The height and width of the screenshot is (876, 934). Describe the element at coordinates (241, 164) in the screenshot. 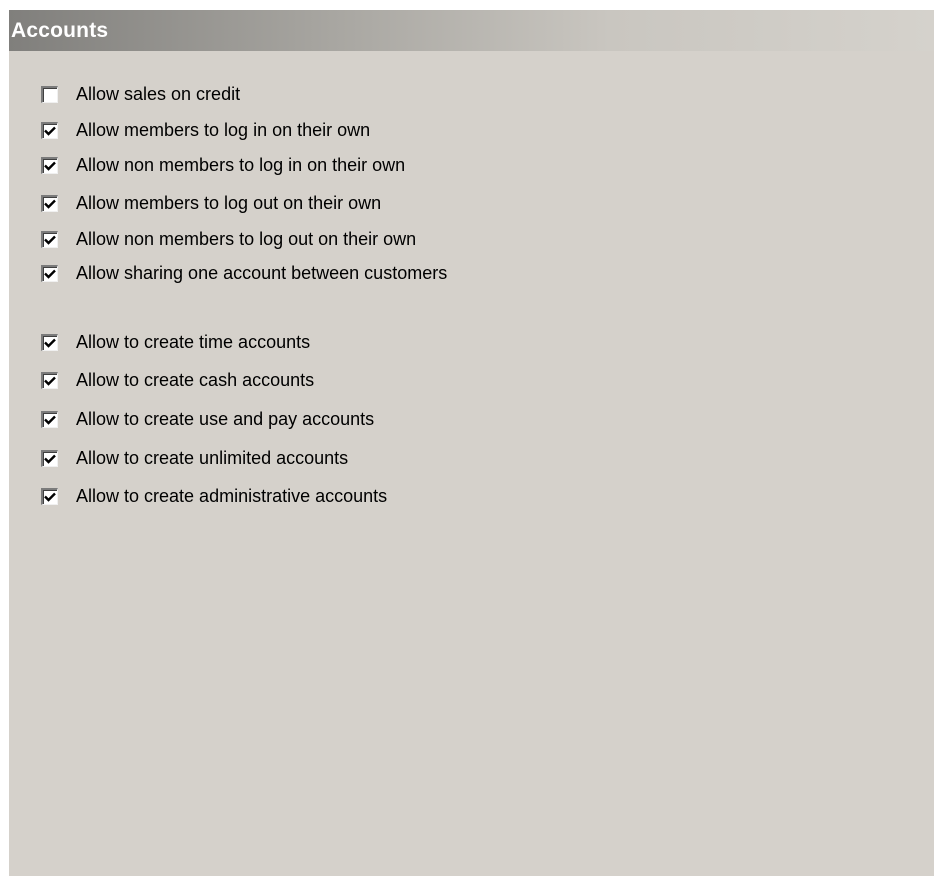

I see `option-label: Allow non members to log in on their own` at that location.